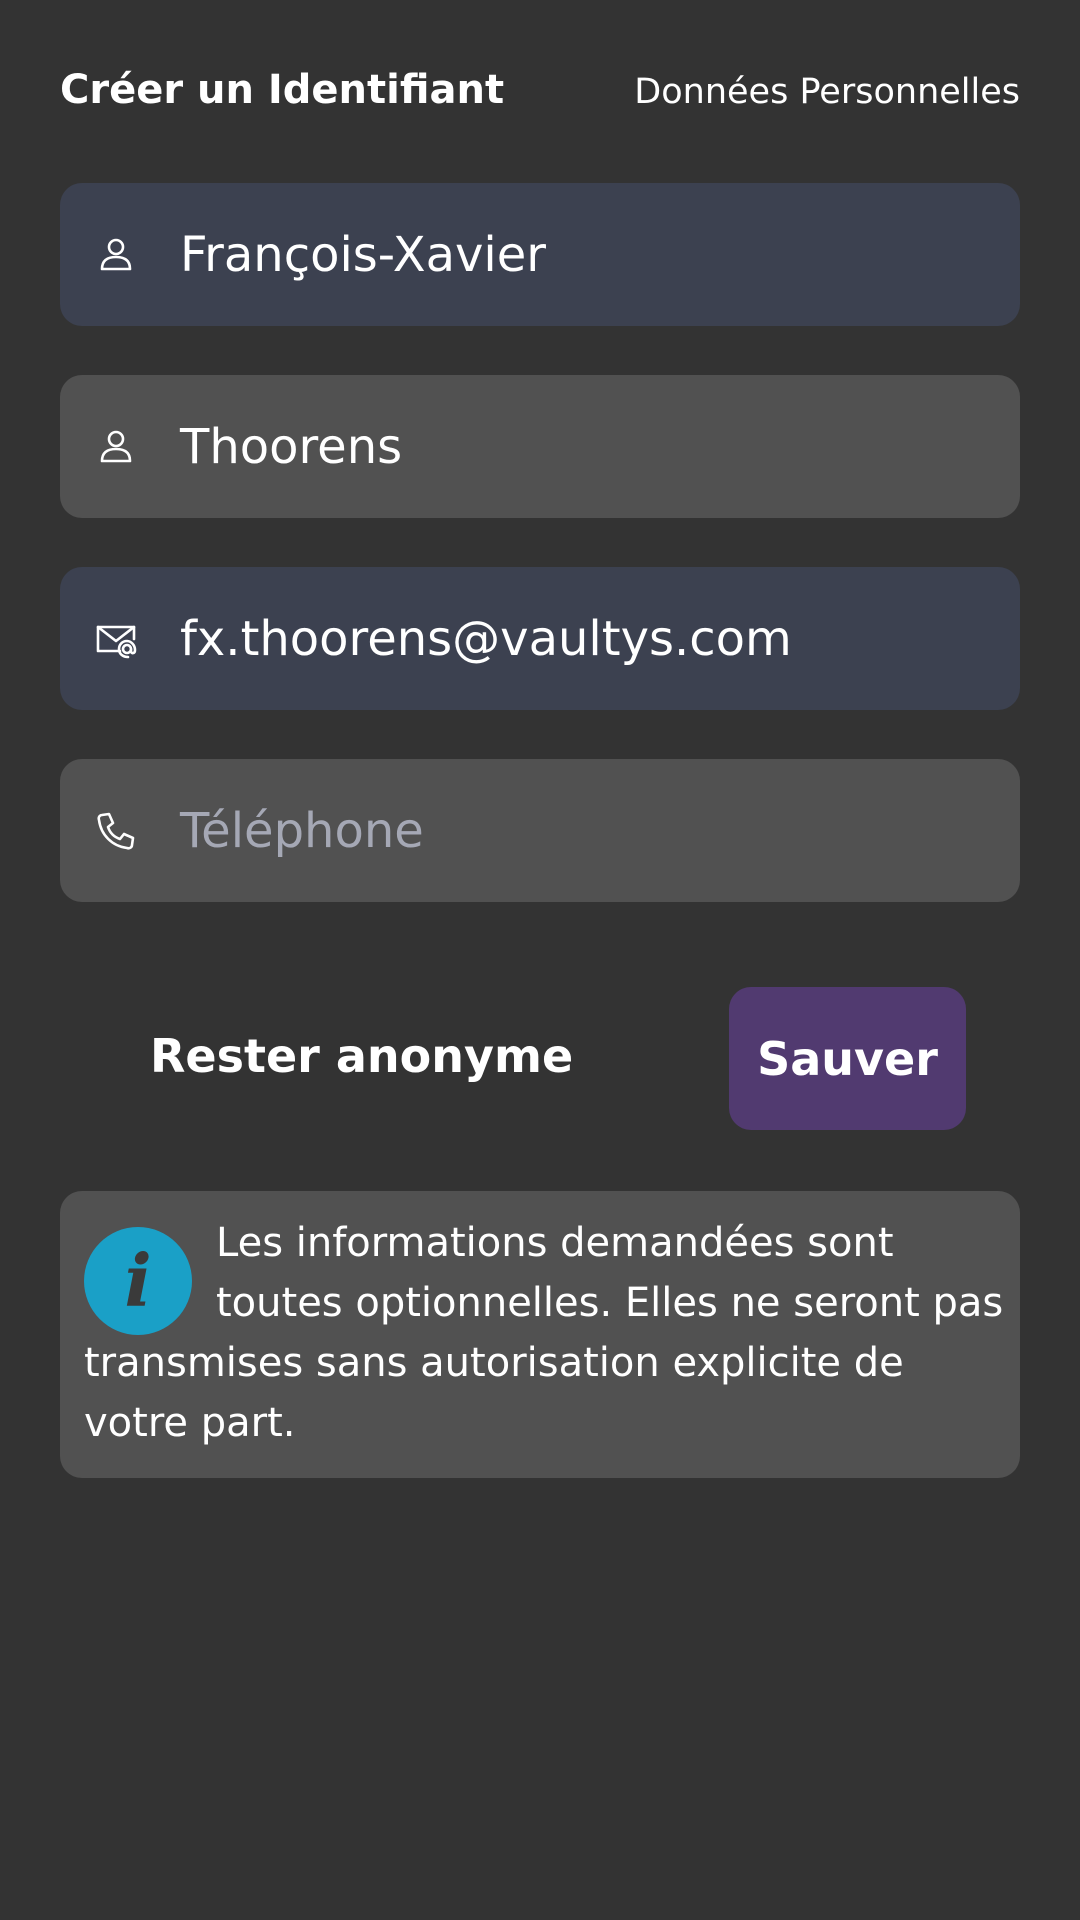 Image resolution: width=1080 pixels, height=1920 pixels. What do you see at coordinates (150, 1273) in the screenshot?
I see `info-icon-spacer` at bounding box center [150, 1273].